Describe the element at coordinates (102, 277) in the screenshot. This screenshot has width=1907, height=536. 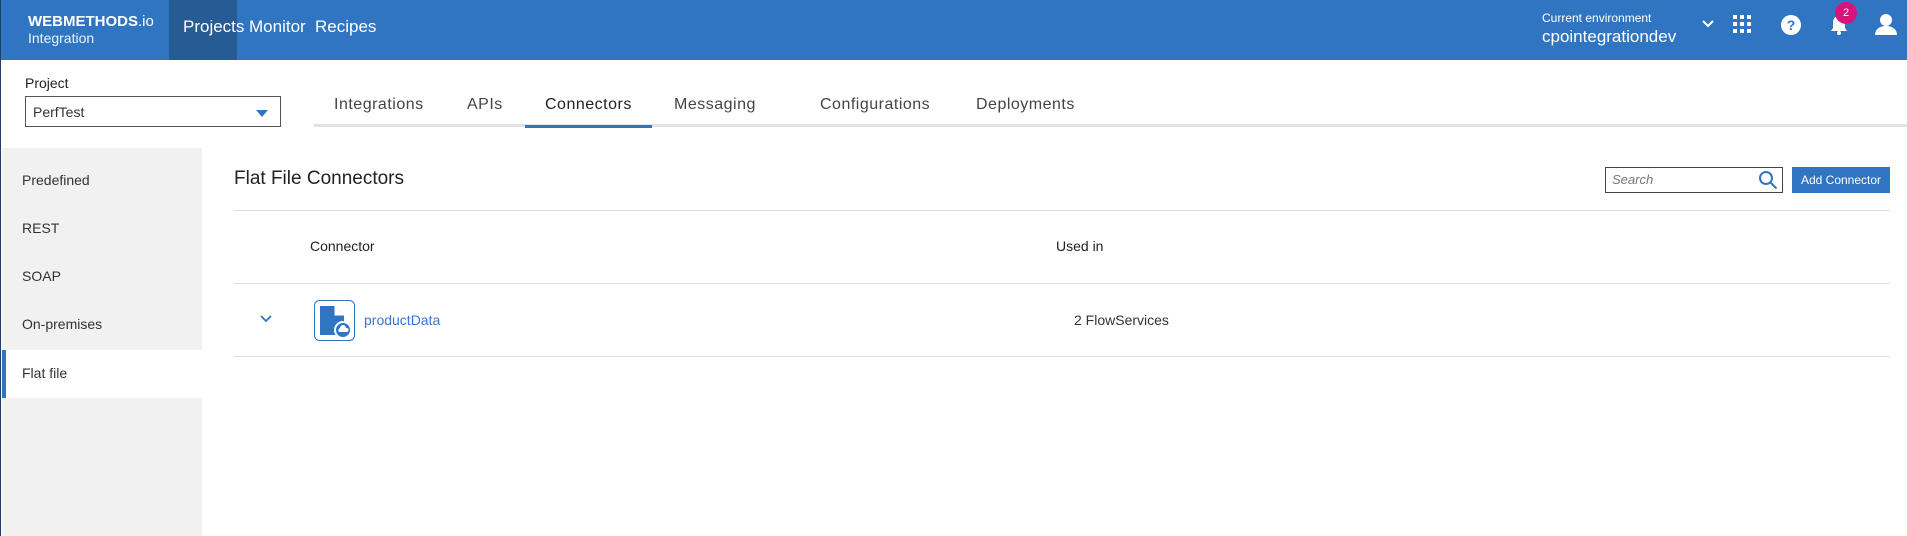
I see `sidebar-item-soap: SOAP` at that location.